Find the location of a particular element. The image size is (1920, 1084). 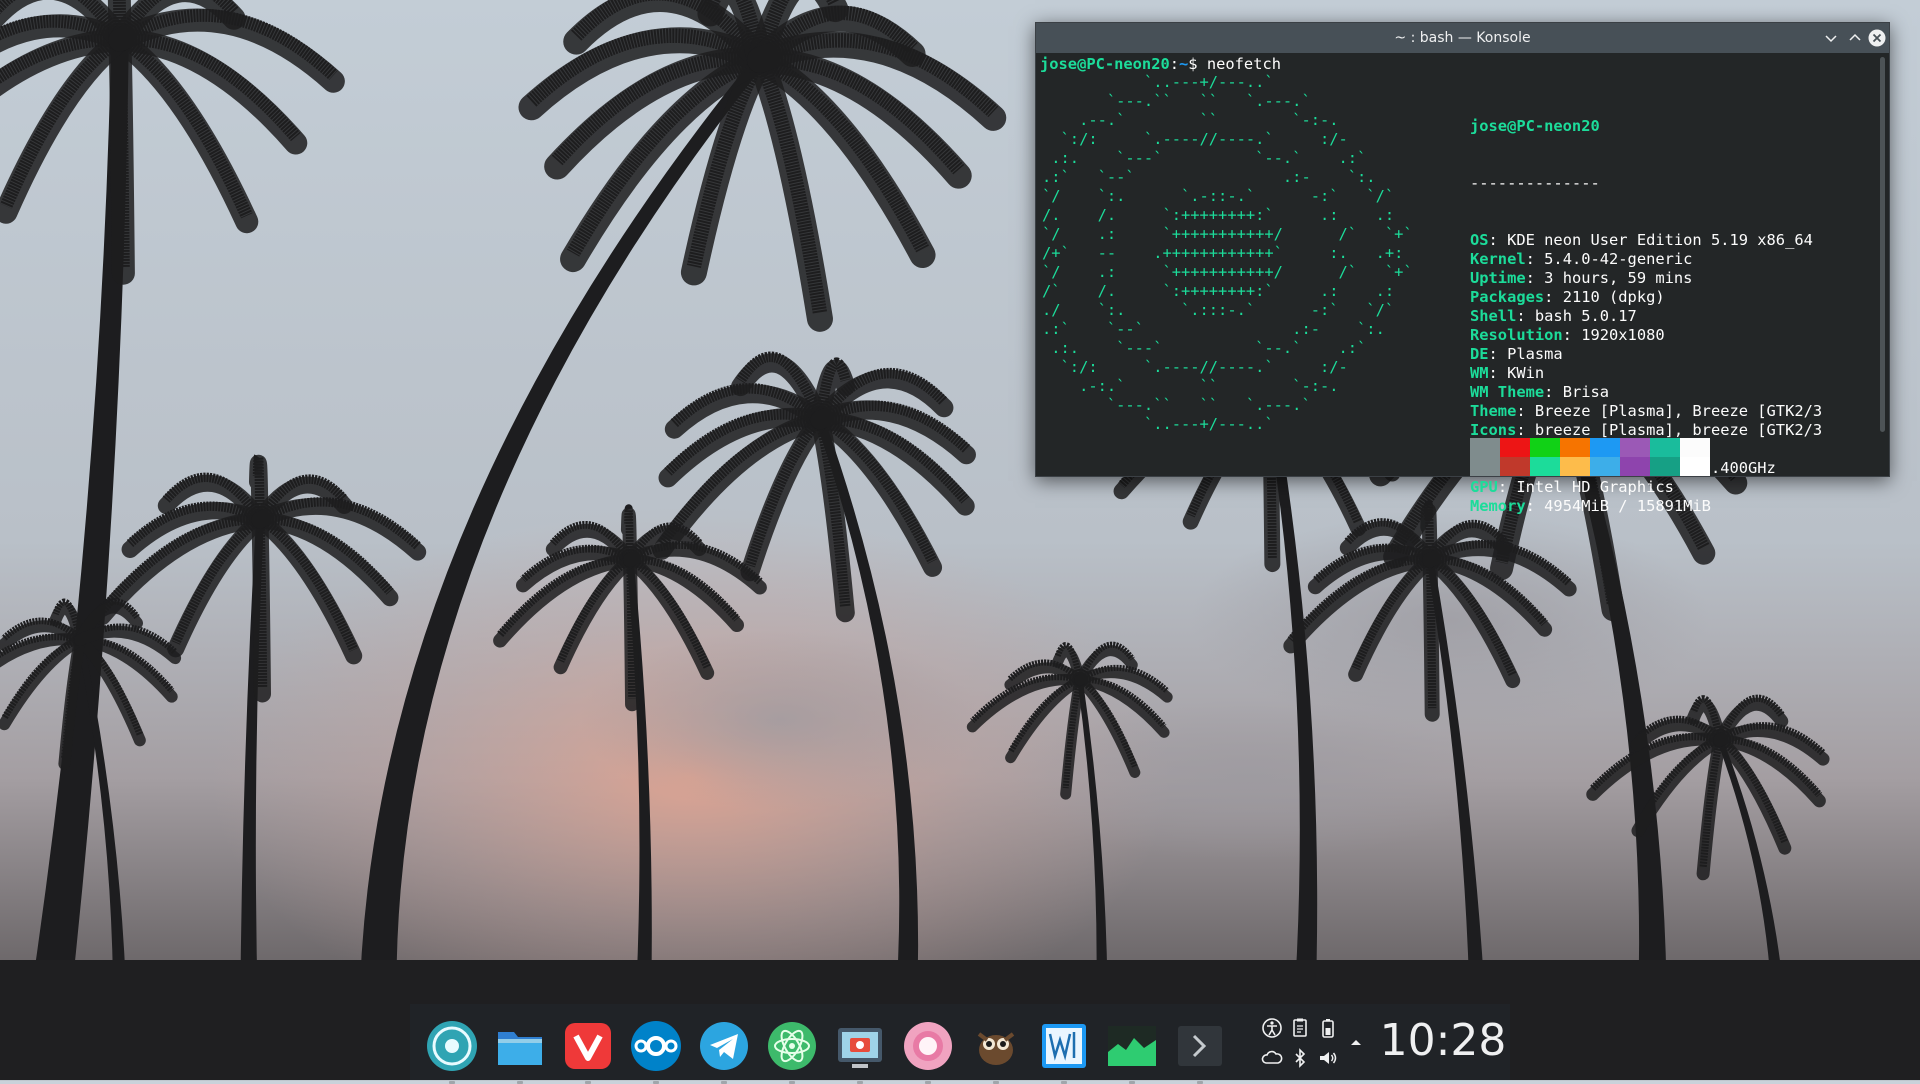

screenshot-icon is located at coordinates (860, 1048).